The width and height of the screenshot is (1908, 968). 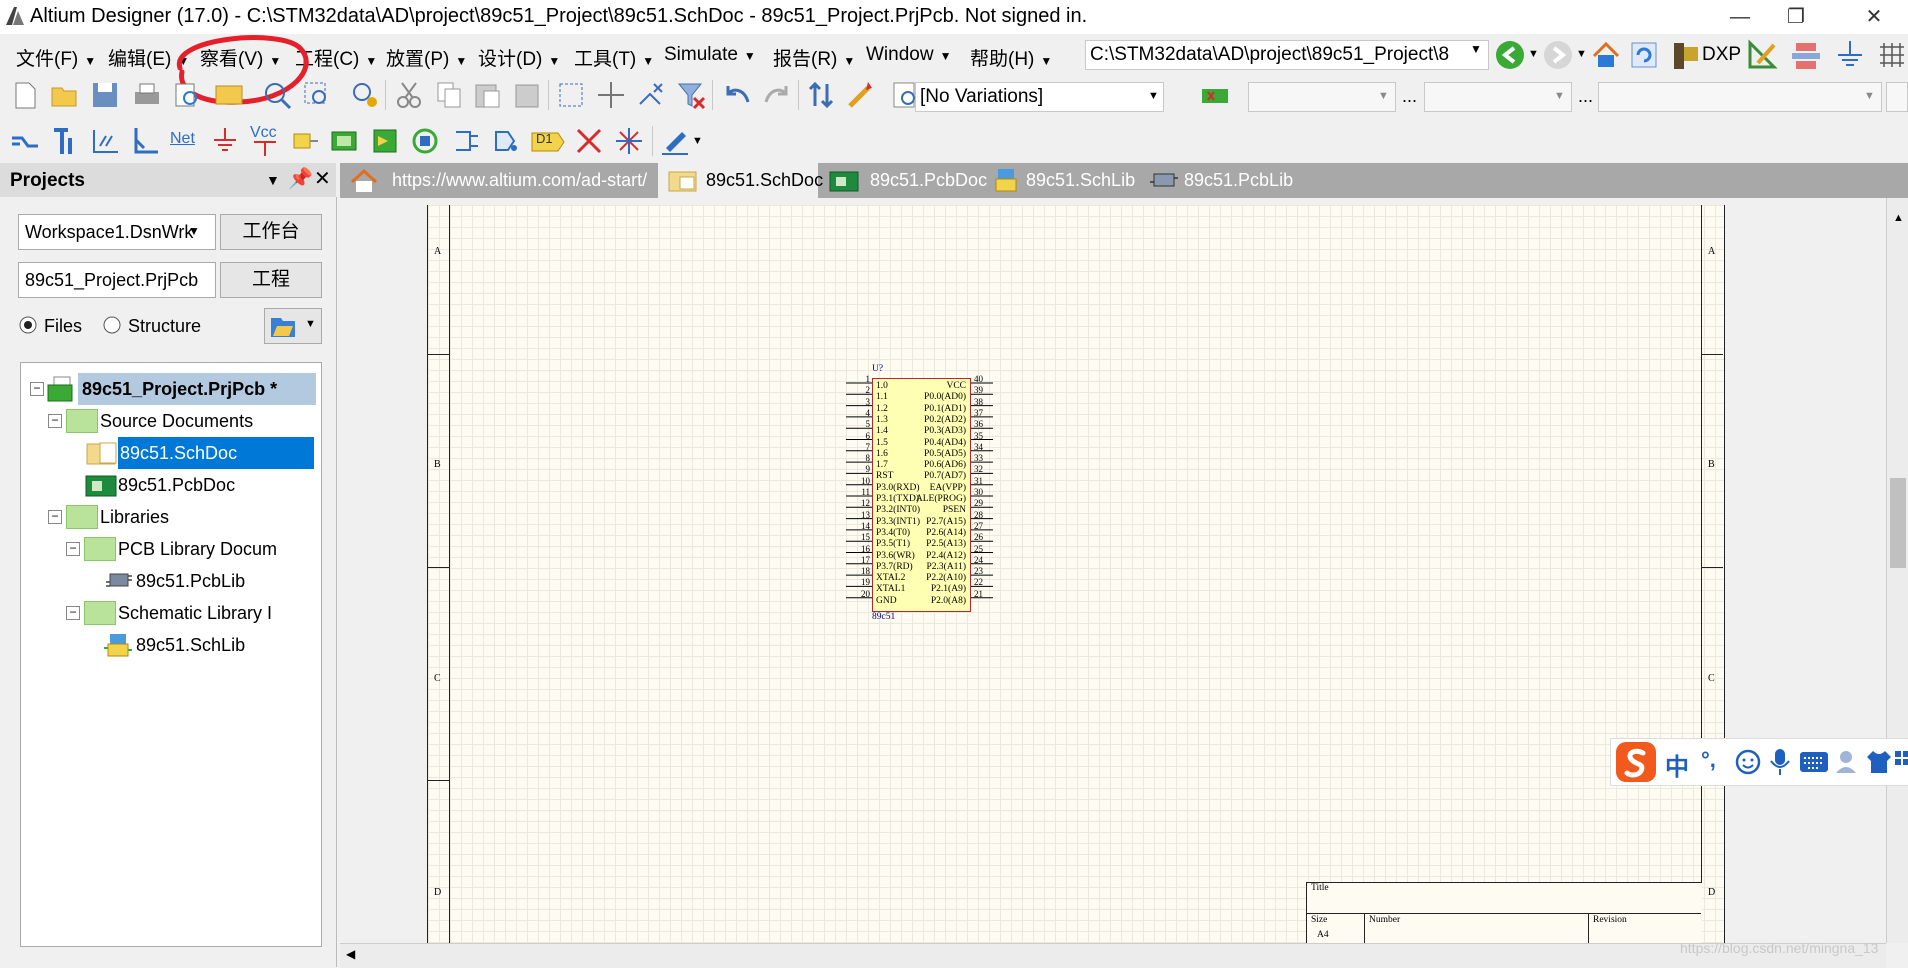 What do you see at coordinates (589, 141) in the screenshot?
I see `no-erc-icon` at bounding box center [589, 141].